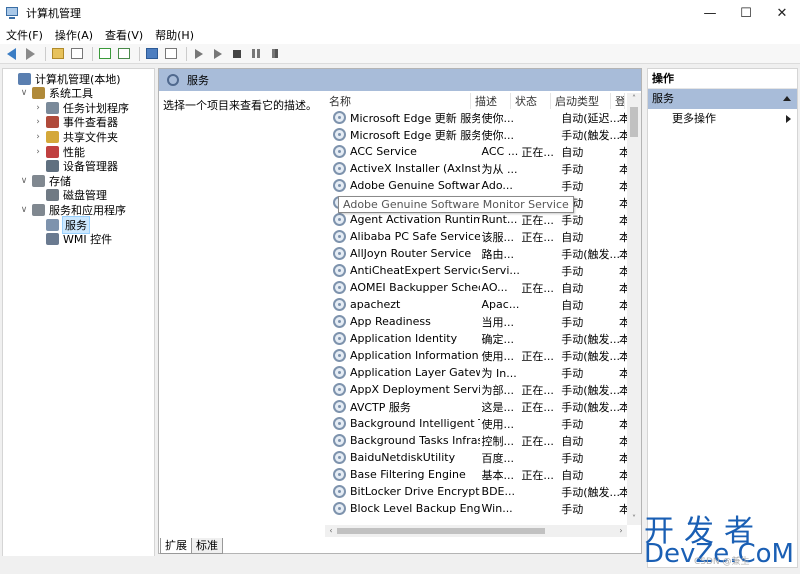 This screenshot has height=574, width=800. I want to click on service-row: AOMEI Backupper Schedul...AO...正在...自动本, so click(477, 287).